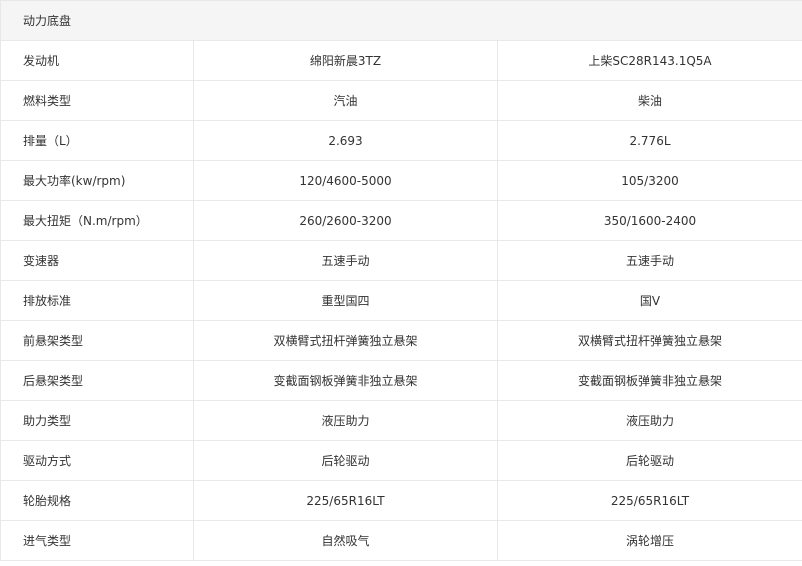 This screenshot has height=566, width=802. What do you see at coordinates (649, 340) in the screenshot?
I see `value-col-2: 双横臂式扭杆弹簧独立悬架` at bounding box center [649, 340].